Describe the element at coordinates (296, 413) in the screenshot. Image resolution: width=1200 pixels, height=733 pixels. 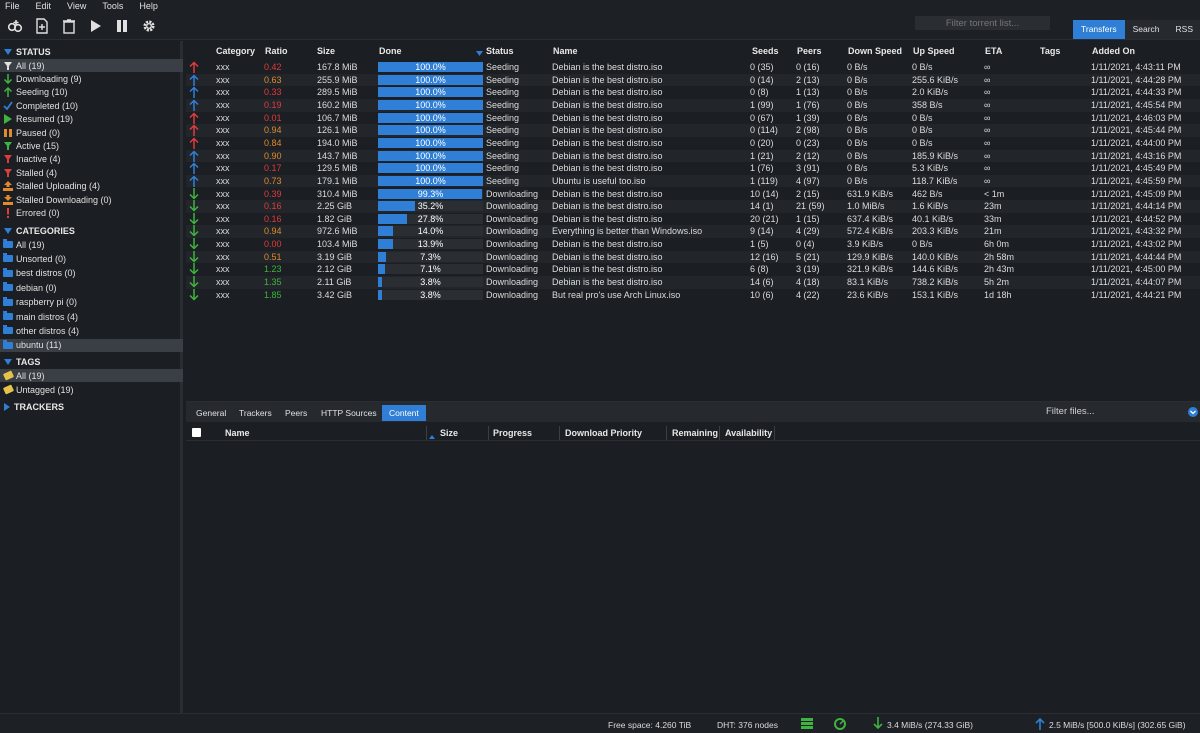
I see `tab-peers: Peers` at that location.